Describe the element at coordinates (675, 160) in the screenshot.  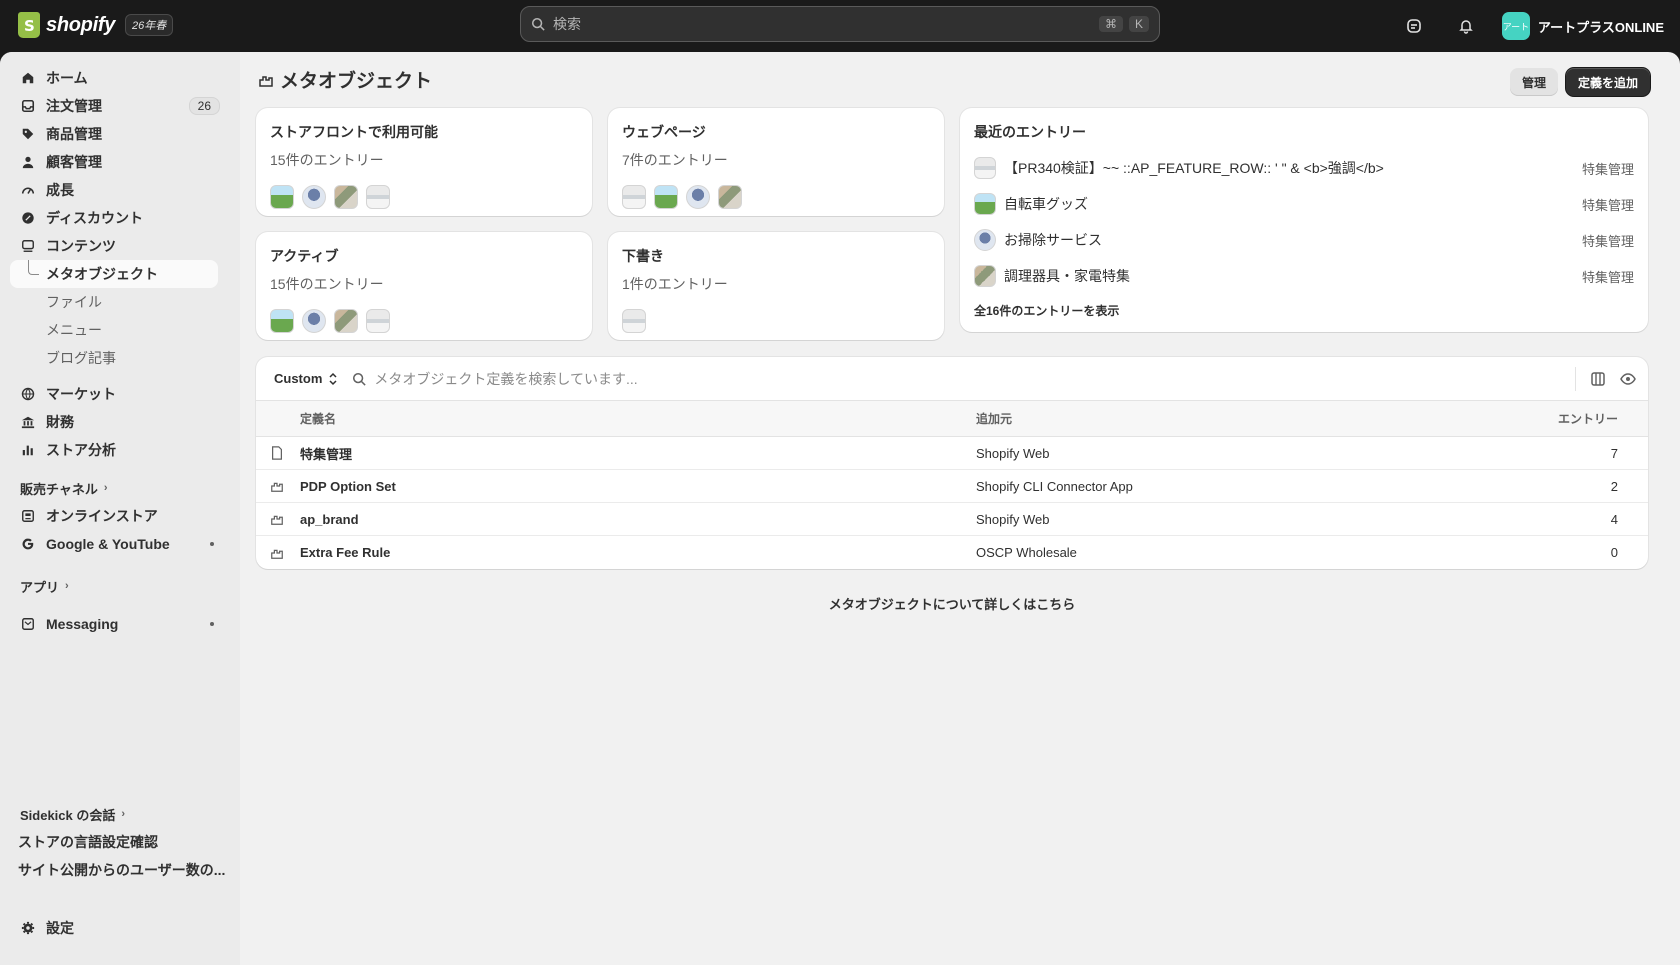
I see `card-subtitle: 7件のエントリー` at that location.